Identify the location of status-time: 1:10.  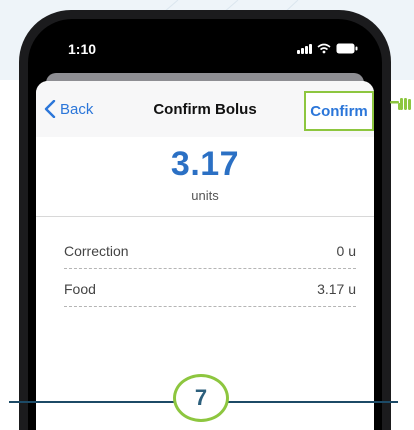
(82, 49).